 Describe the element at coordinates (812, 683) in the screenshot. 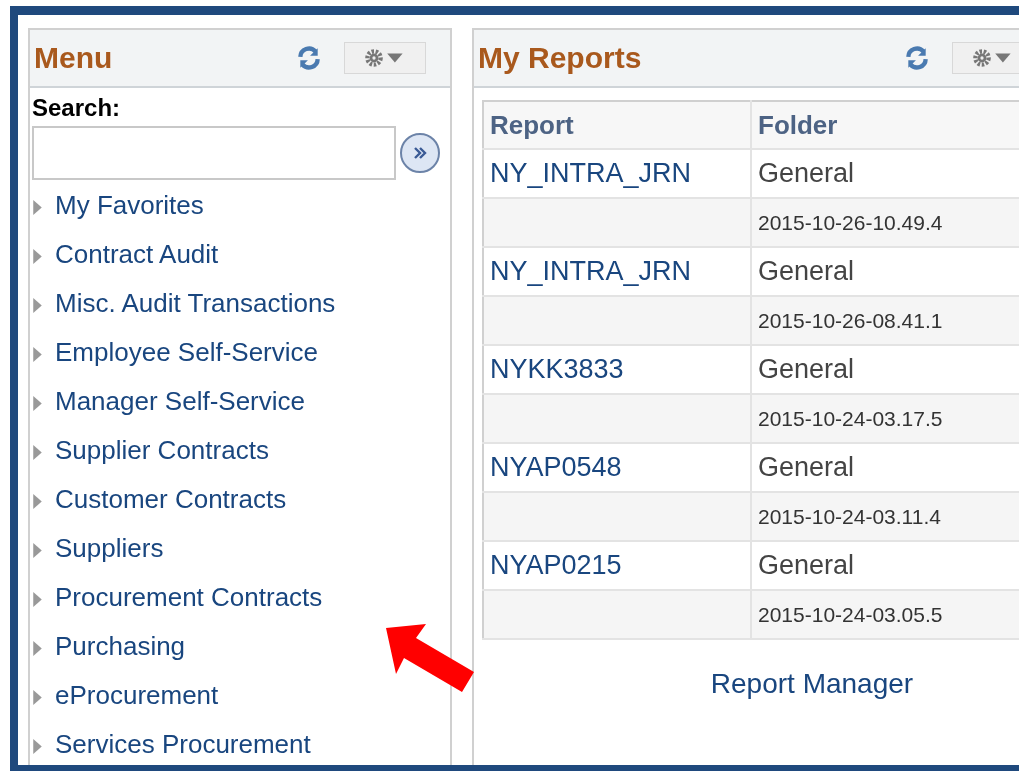

I see `report-manager-link: Report Manager` at that location.